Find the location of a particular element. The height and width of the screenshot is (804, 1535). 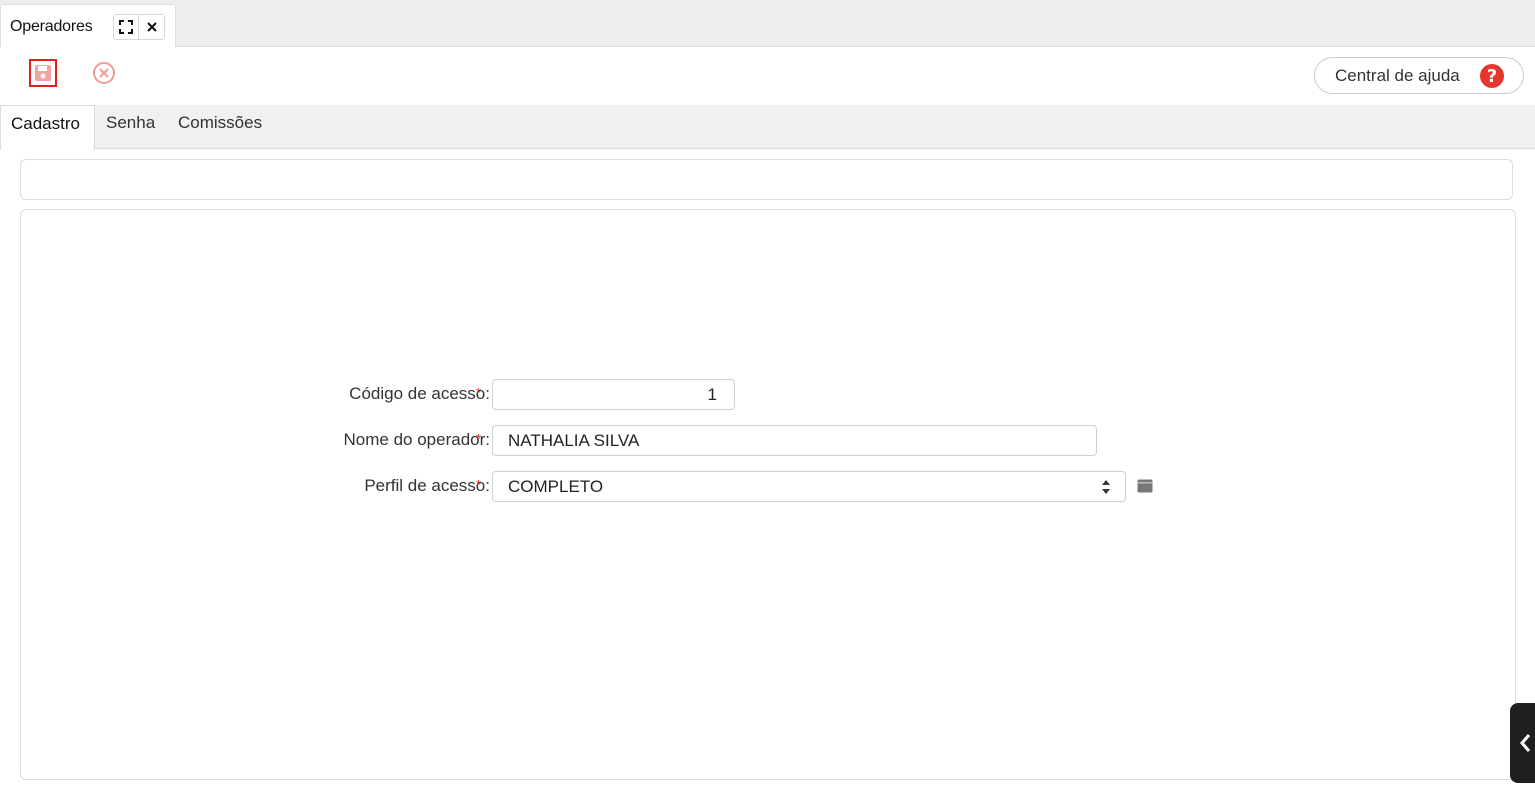

tab-cadastro: Cadastro is located at coordinates (47, 127).